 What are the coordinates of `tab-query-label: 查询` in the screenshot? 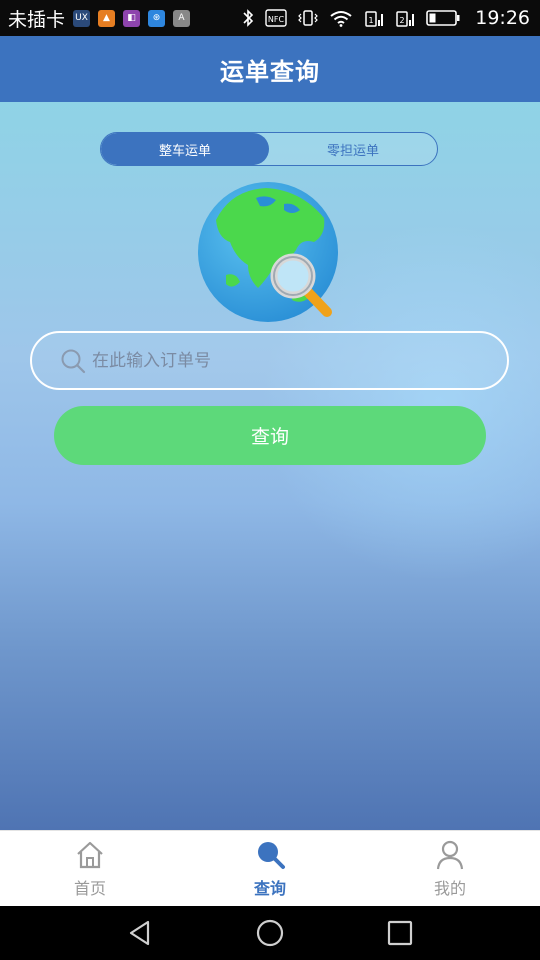 It's located at (269, 888).